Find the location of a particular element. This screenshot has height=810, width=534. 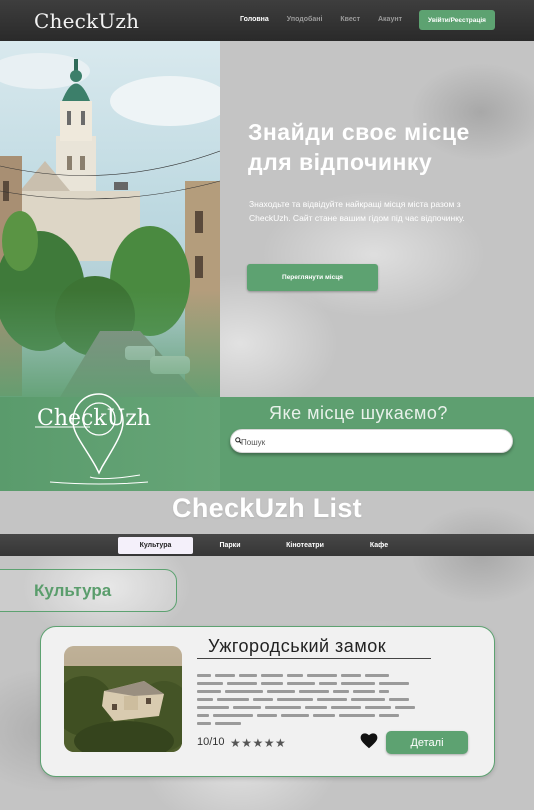

nav-account: Акаунт is located at coordinates (390, 19).